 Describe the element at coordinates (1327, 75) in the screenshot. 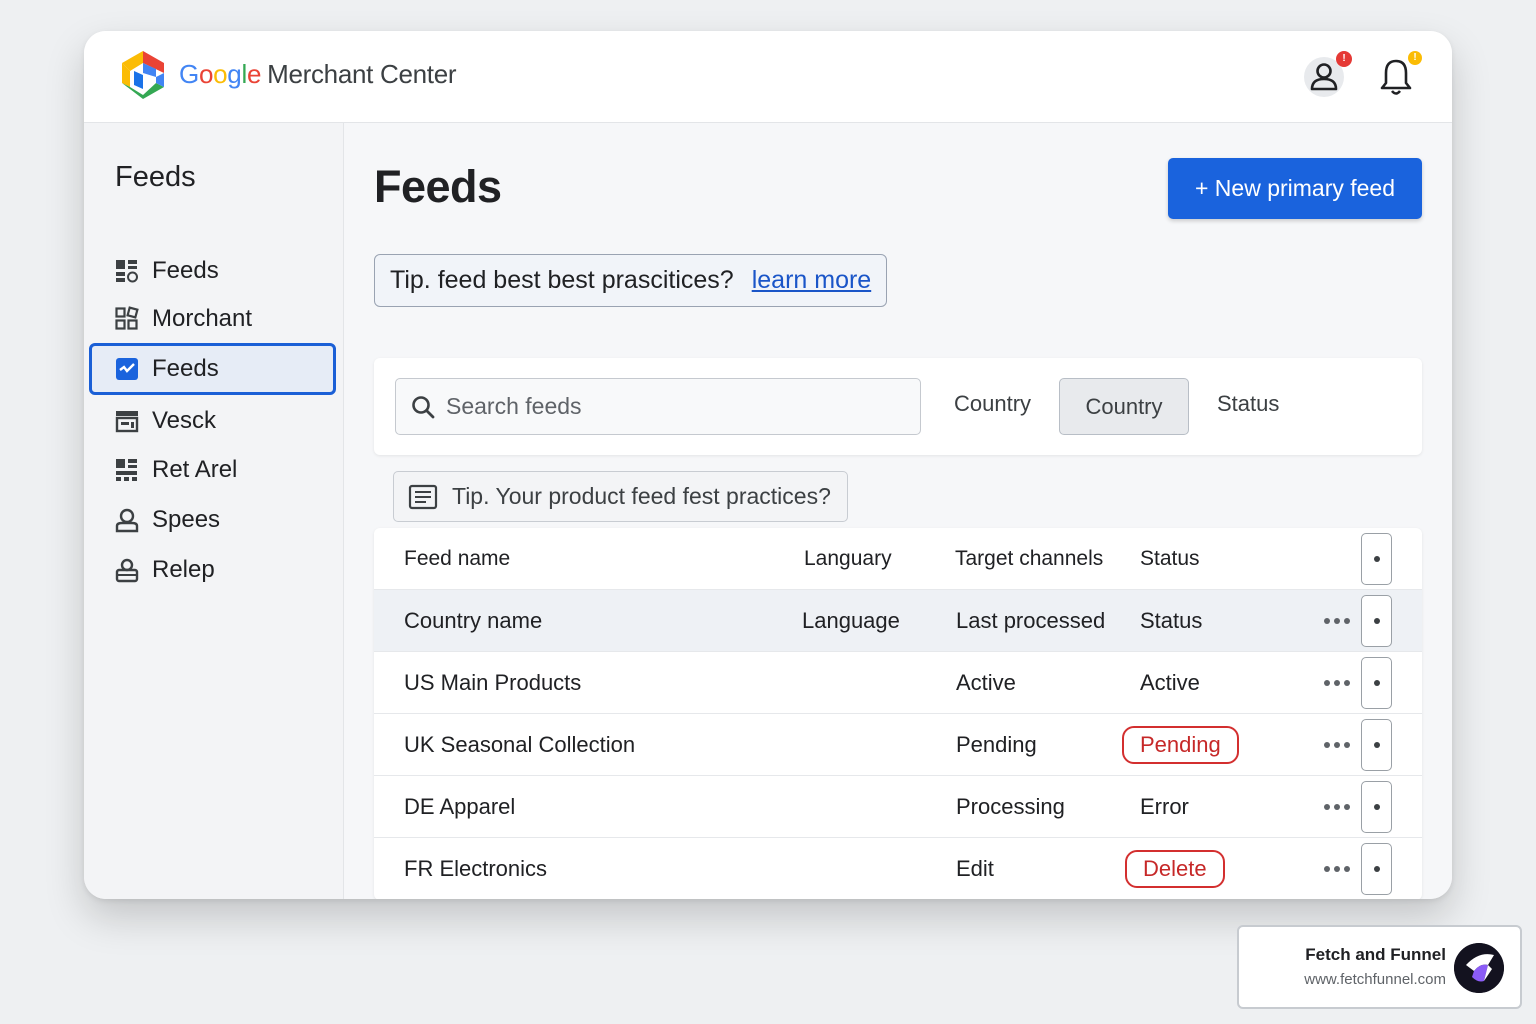

I see `account-button: !` at that location.